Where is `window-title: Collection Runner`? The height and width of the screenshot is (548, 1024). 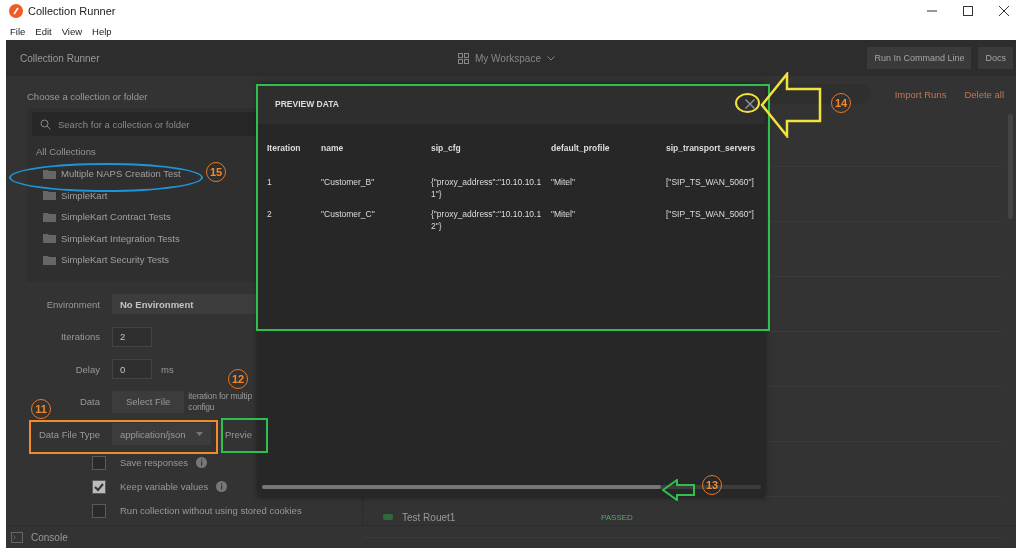 window-title: Collection Runner is located at coordinates (72, 11).